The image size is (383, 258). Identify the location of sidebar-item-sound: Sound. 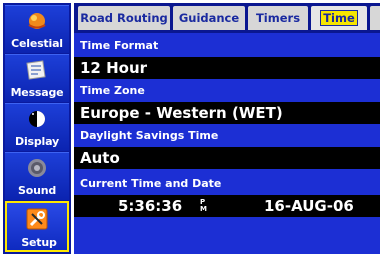
(37, 176).